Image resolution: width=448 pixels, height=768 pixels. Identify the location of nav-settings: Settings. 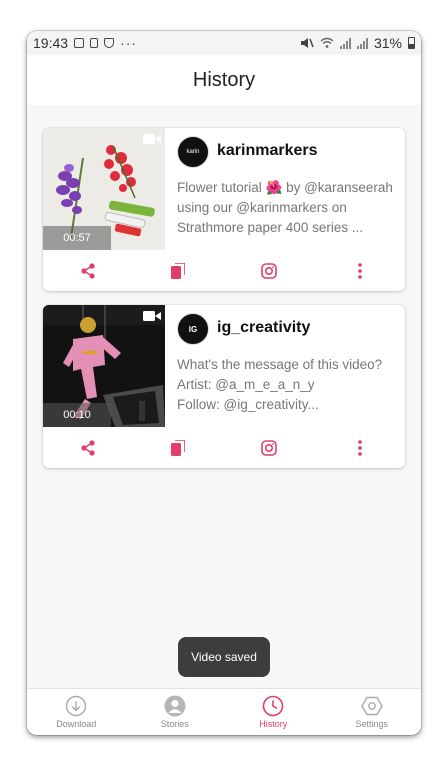
(372, 712).